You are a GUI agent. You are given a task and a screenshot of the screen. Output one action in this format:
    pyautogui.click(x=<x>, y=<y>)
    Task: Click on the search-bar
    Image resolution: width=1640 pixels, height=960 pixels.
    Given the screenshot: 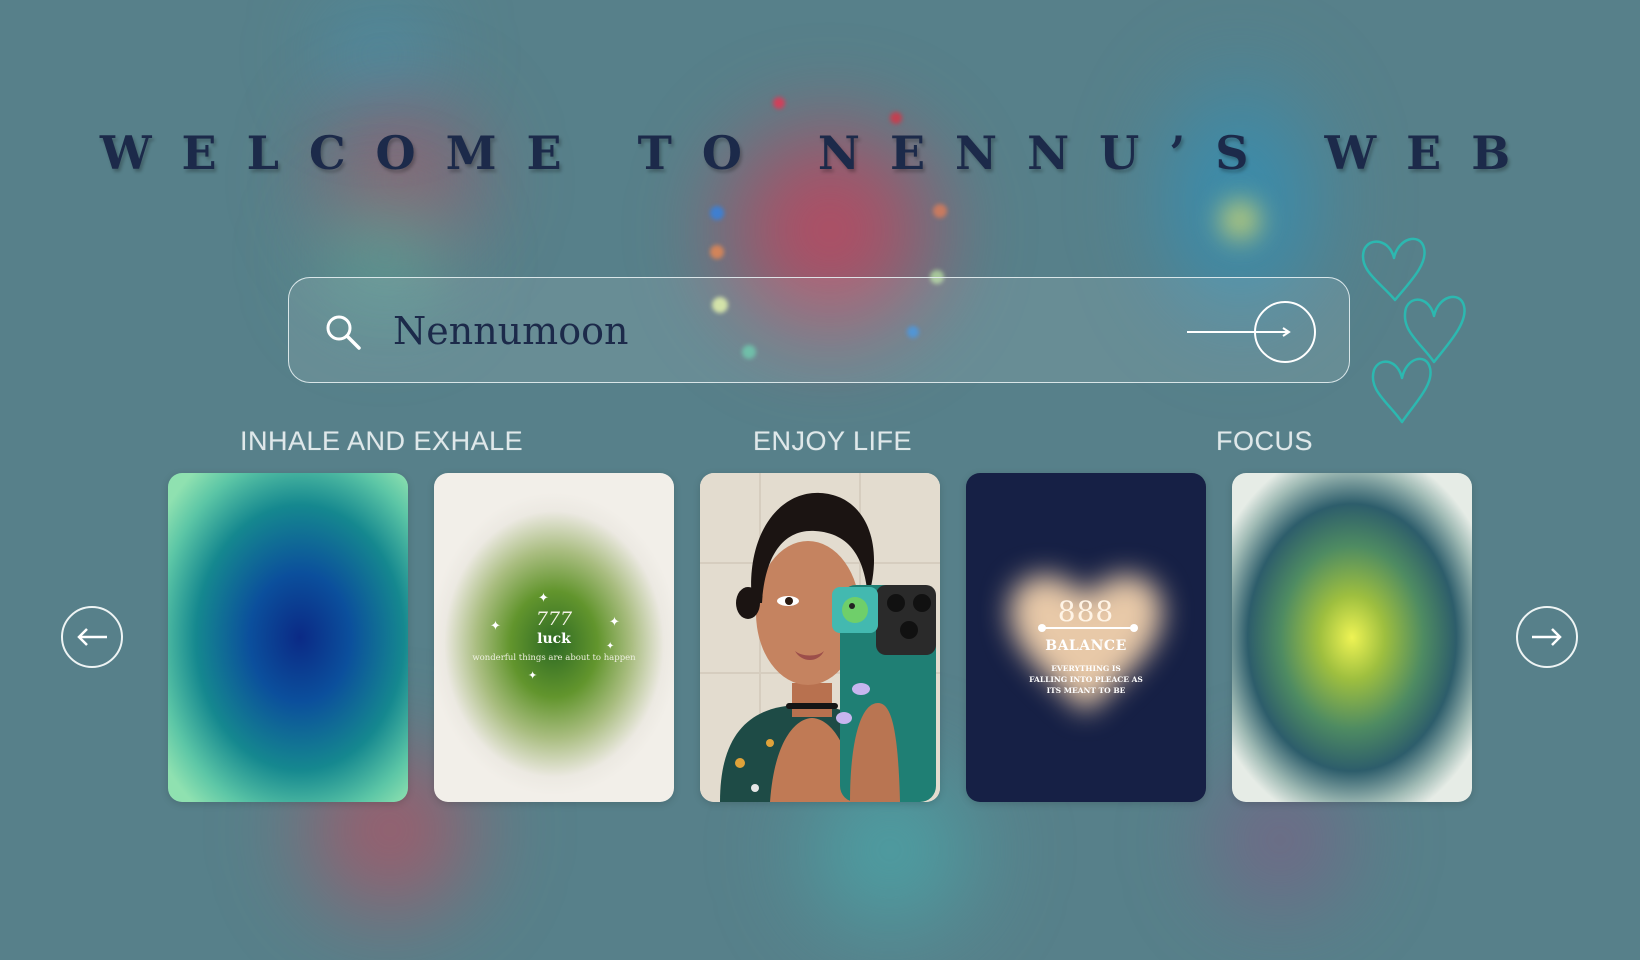 What is the action you would take?
    pyautogui.click(x=819, y=330)
    